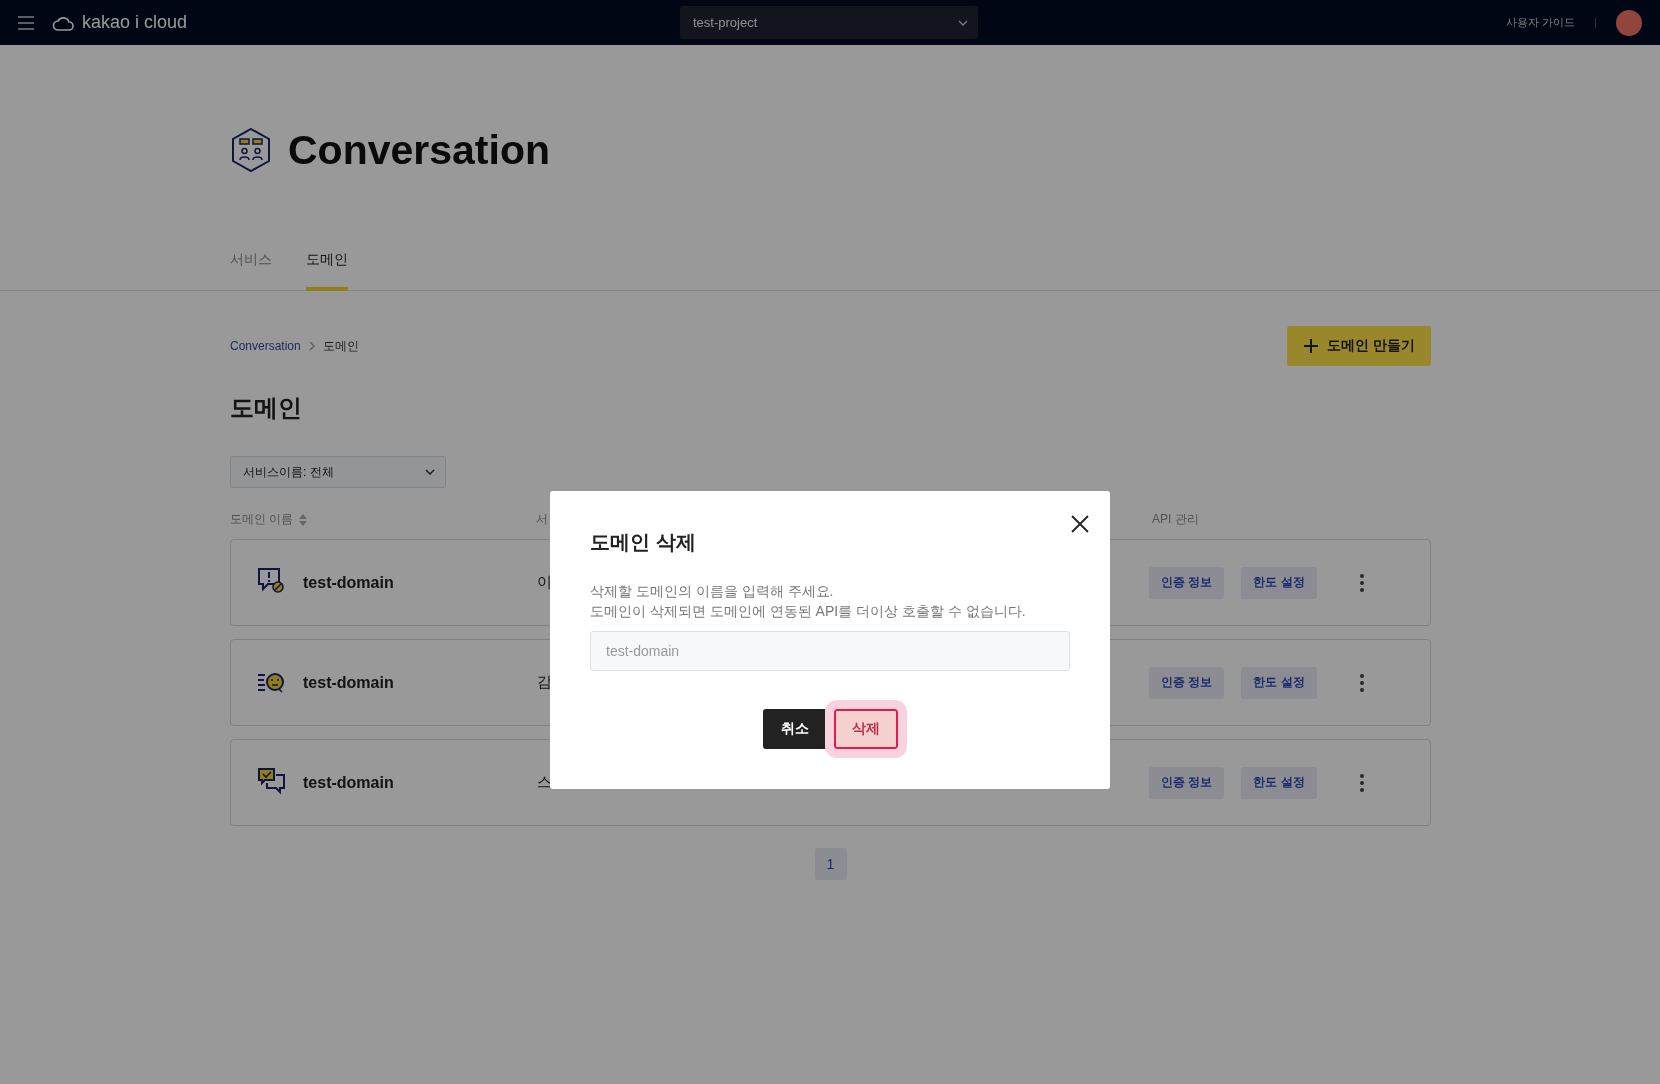  I want to click on breadcrumb-current: 도메인, so click(340, 346).